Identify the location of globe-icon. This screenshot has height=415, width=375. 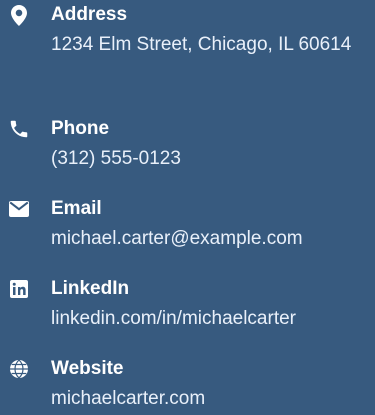
(19, 369).